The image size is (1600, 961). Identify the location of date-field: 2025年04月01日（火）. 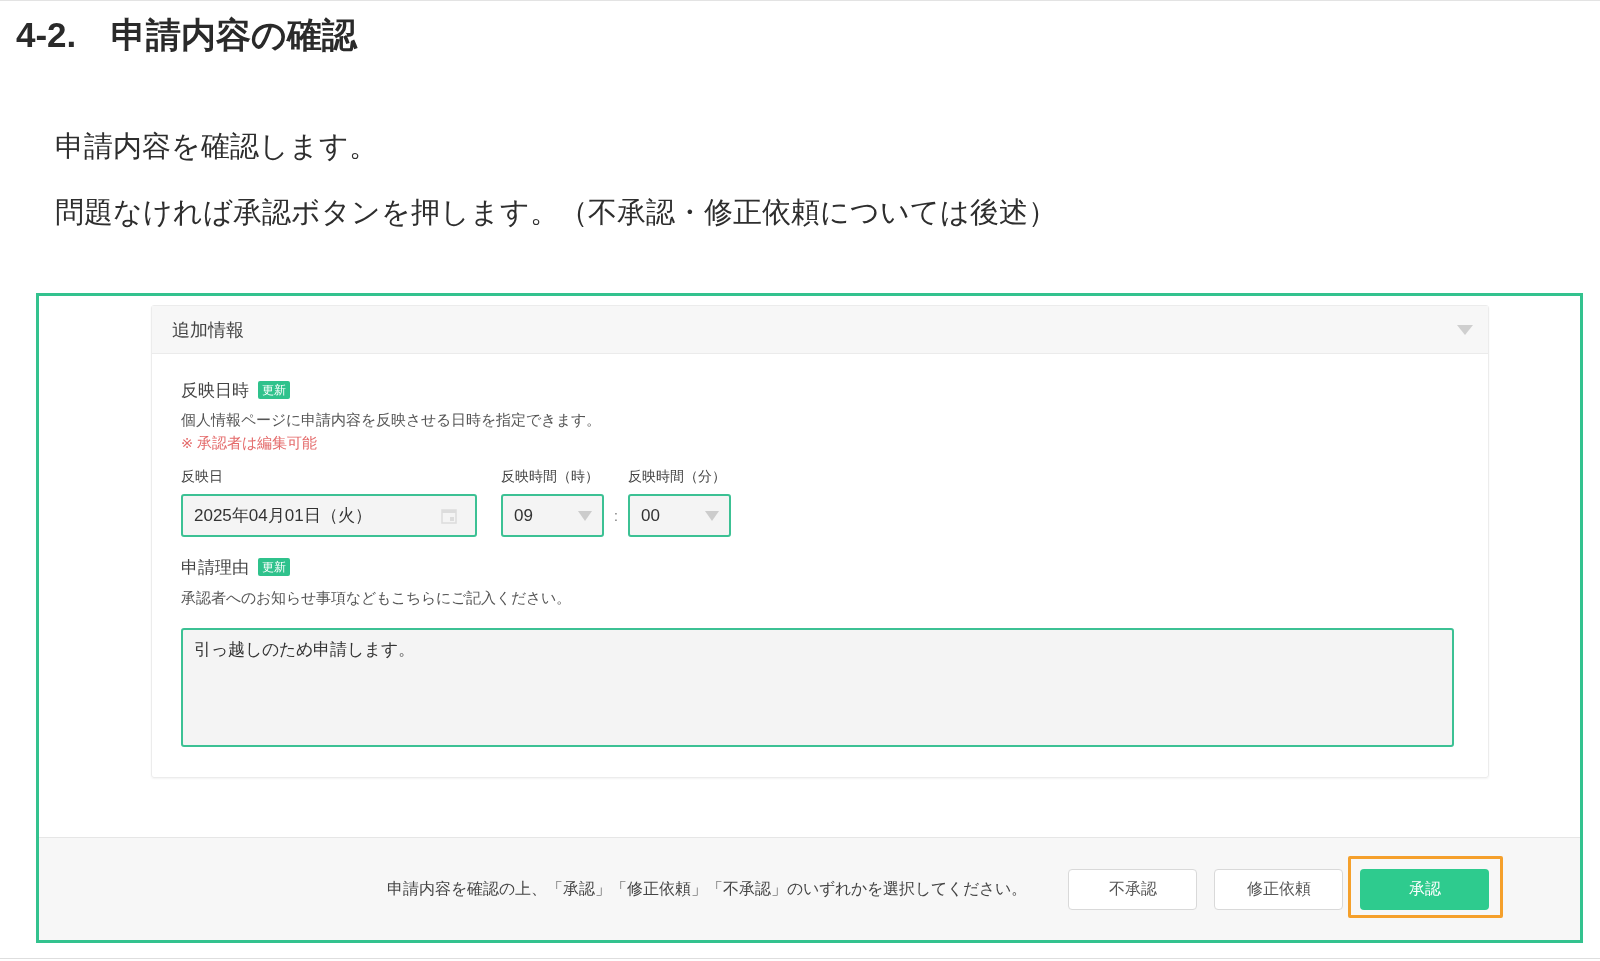
(329, 515).